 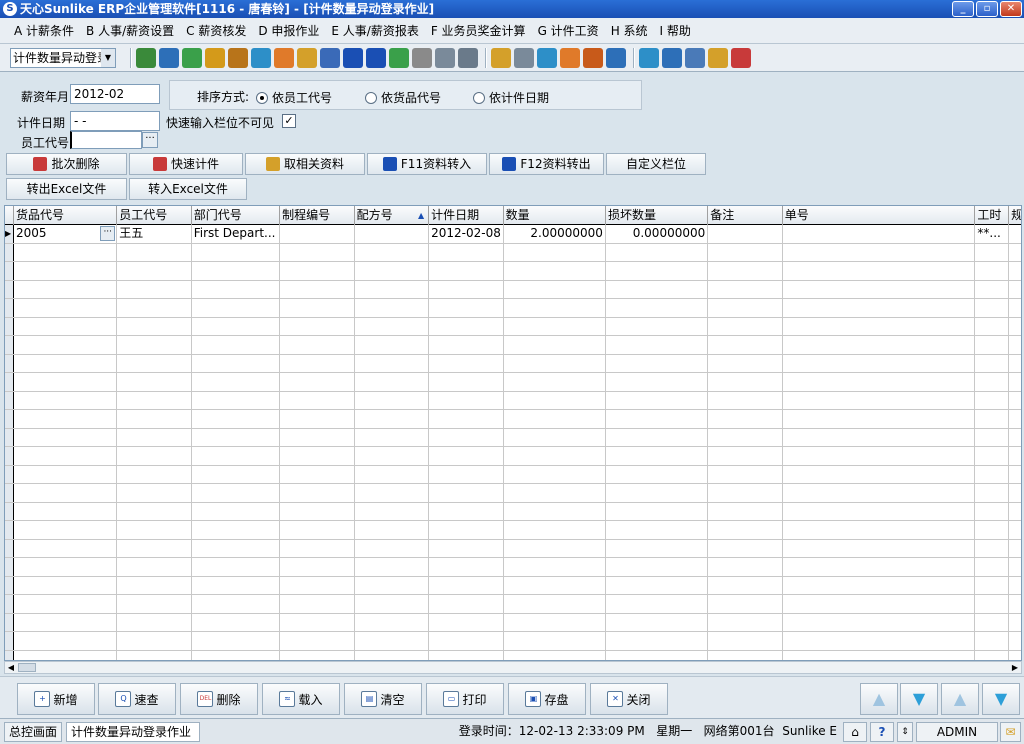 What do you see at coordinates (33, 732) in the screenshot?
I see `main-console-tab: 总控画面` at bounding box center [33, 732].